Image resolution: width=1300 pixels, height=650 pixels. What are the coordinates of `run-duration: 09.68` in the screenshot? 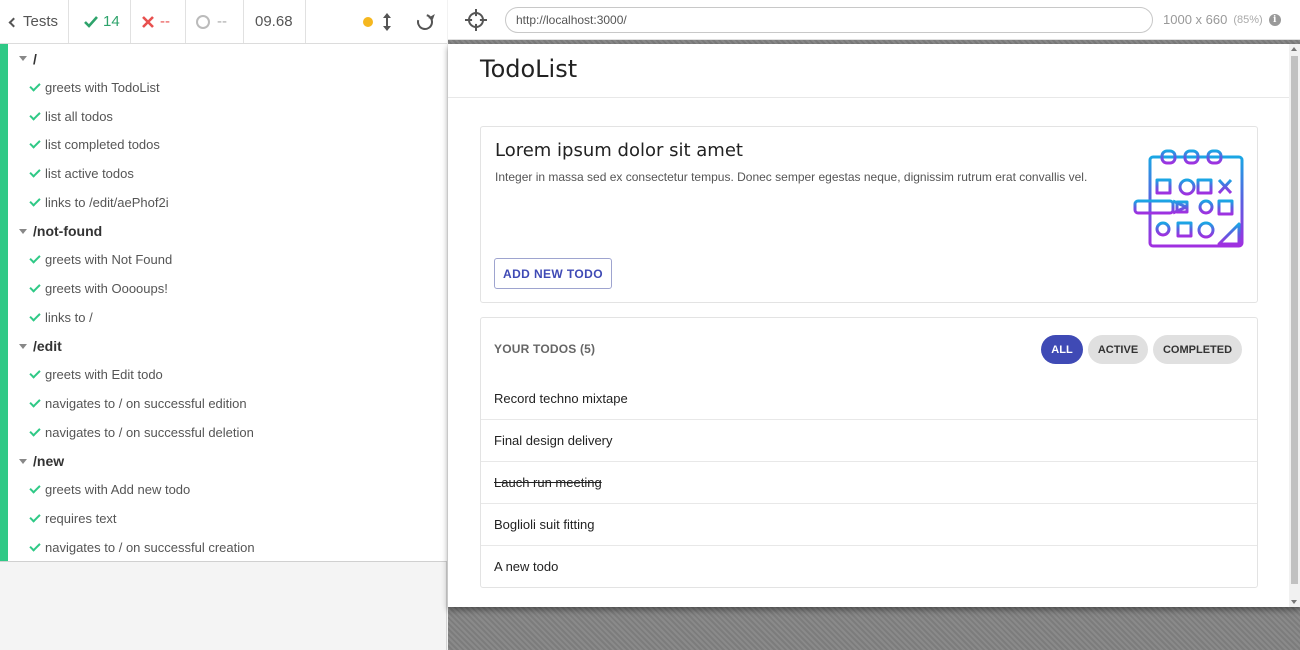 It's located at (275, 21).